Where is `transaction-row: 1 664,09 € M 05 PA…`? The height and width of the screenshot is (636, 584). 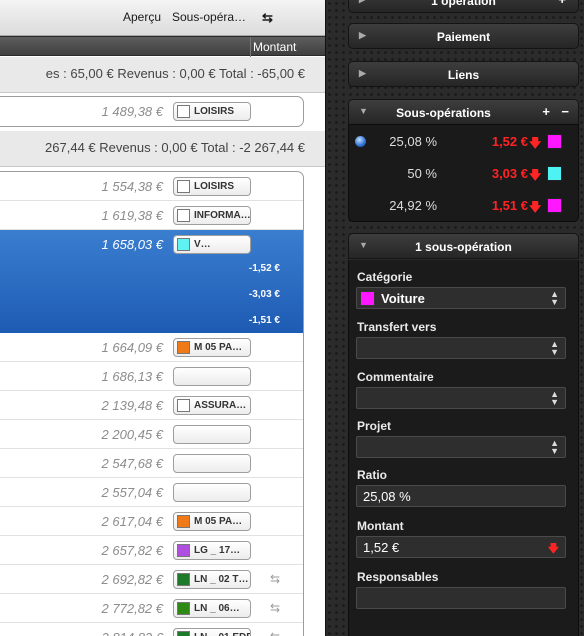 transaction-row: 1 664,09 € M 05 PA… is located at coordinates (151, 347).